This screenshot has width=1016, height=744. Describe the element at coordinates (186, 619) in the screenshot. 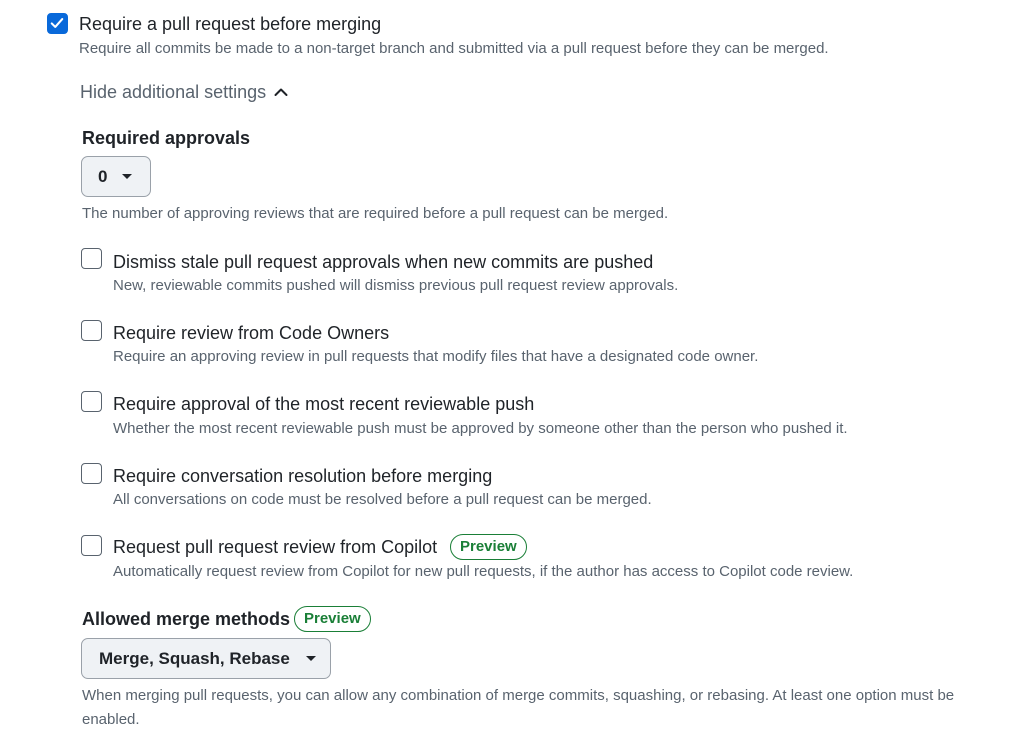

I see `merge-methods-heading: Allowed merge methods` at that location.